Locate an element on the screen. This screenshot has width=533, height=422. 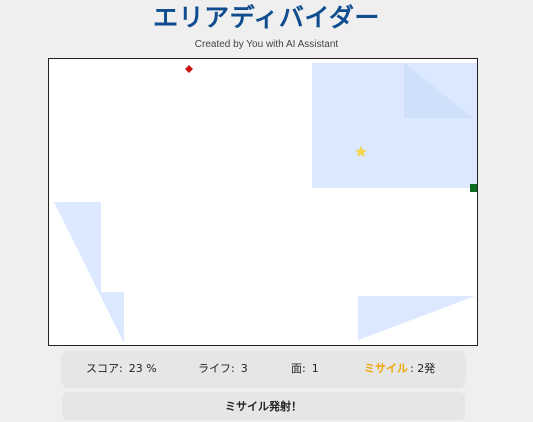
credit-subtitle: Created by You with AI Assistant is located at coordinates (266, 44).